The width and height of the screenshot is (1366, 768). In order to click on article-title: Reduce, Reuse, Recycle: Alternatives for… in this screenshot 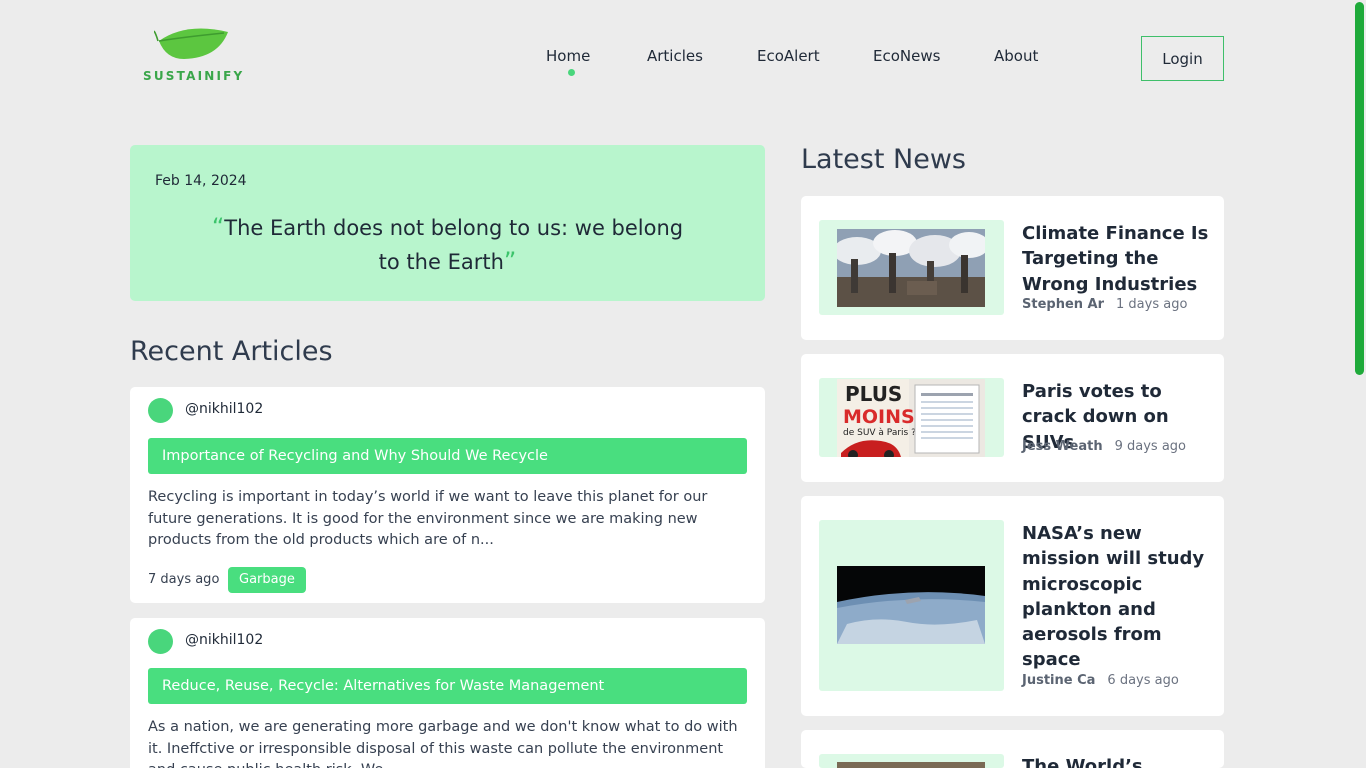, I will do `click(447, 686)`.